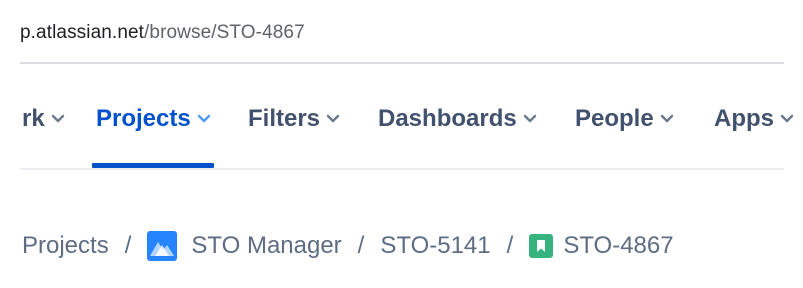  What do you see at coordinates (33, 118) in the screenshot?
I see `nav-item-label: rk` at bounding box center [33, 118].